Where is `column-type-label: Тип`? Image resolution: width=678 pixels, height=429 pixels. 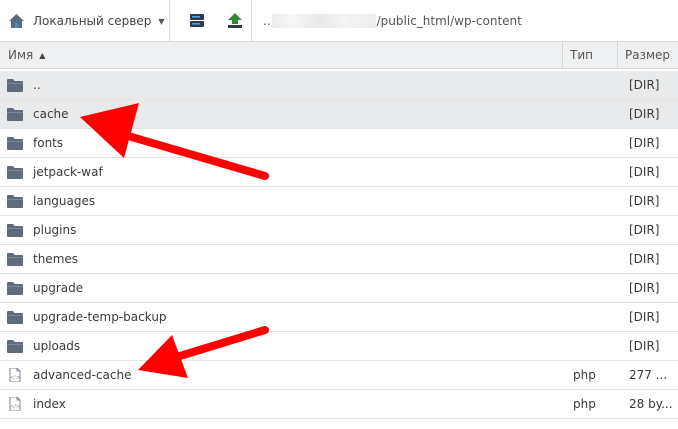 column-type-label: Тип is located at coordinates (581, 55).